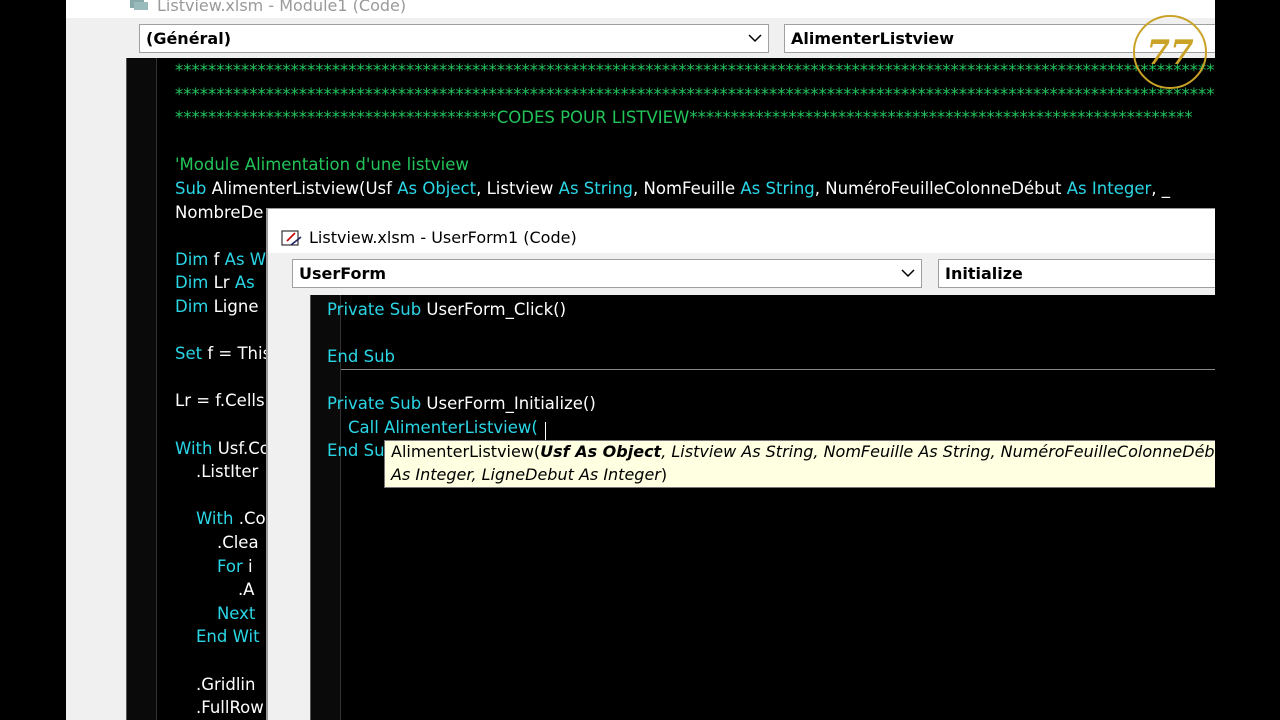 This screenshot has width=1280, height=720. What do you see at coordinates (191, 354) in the screenshot?
I see `code-token: Set` at bounding box center [191, 354].